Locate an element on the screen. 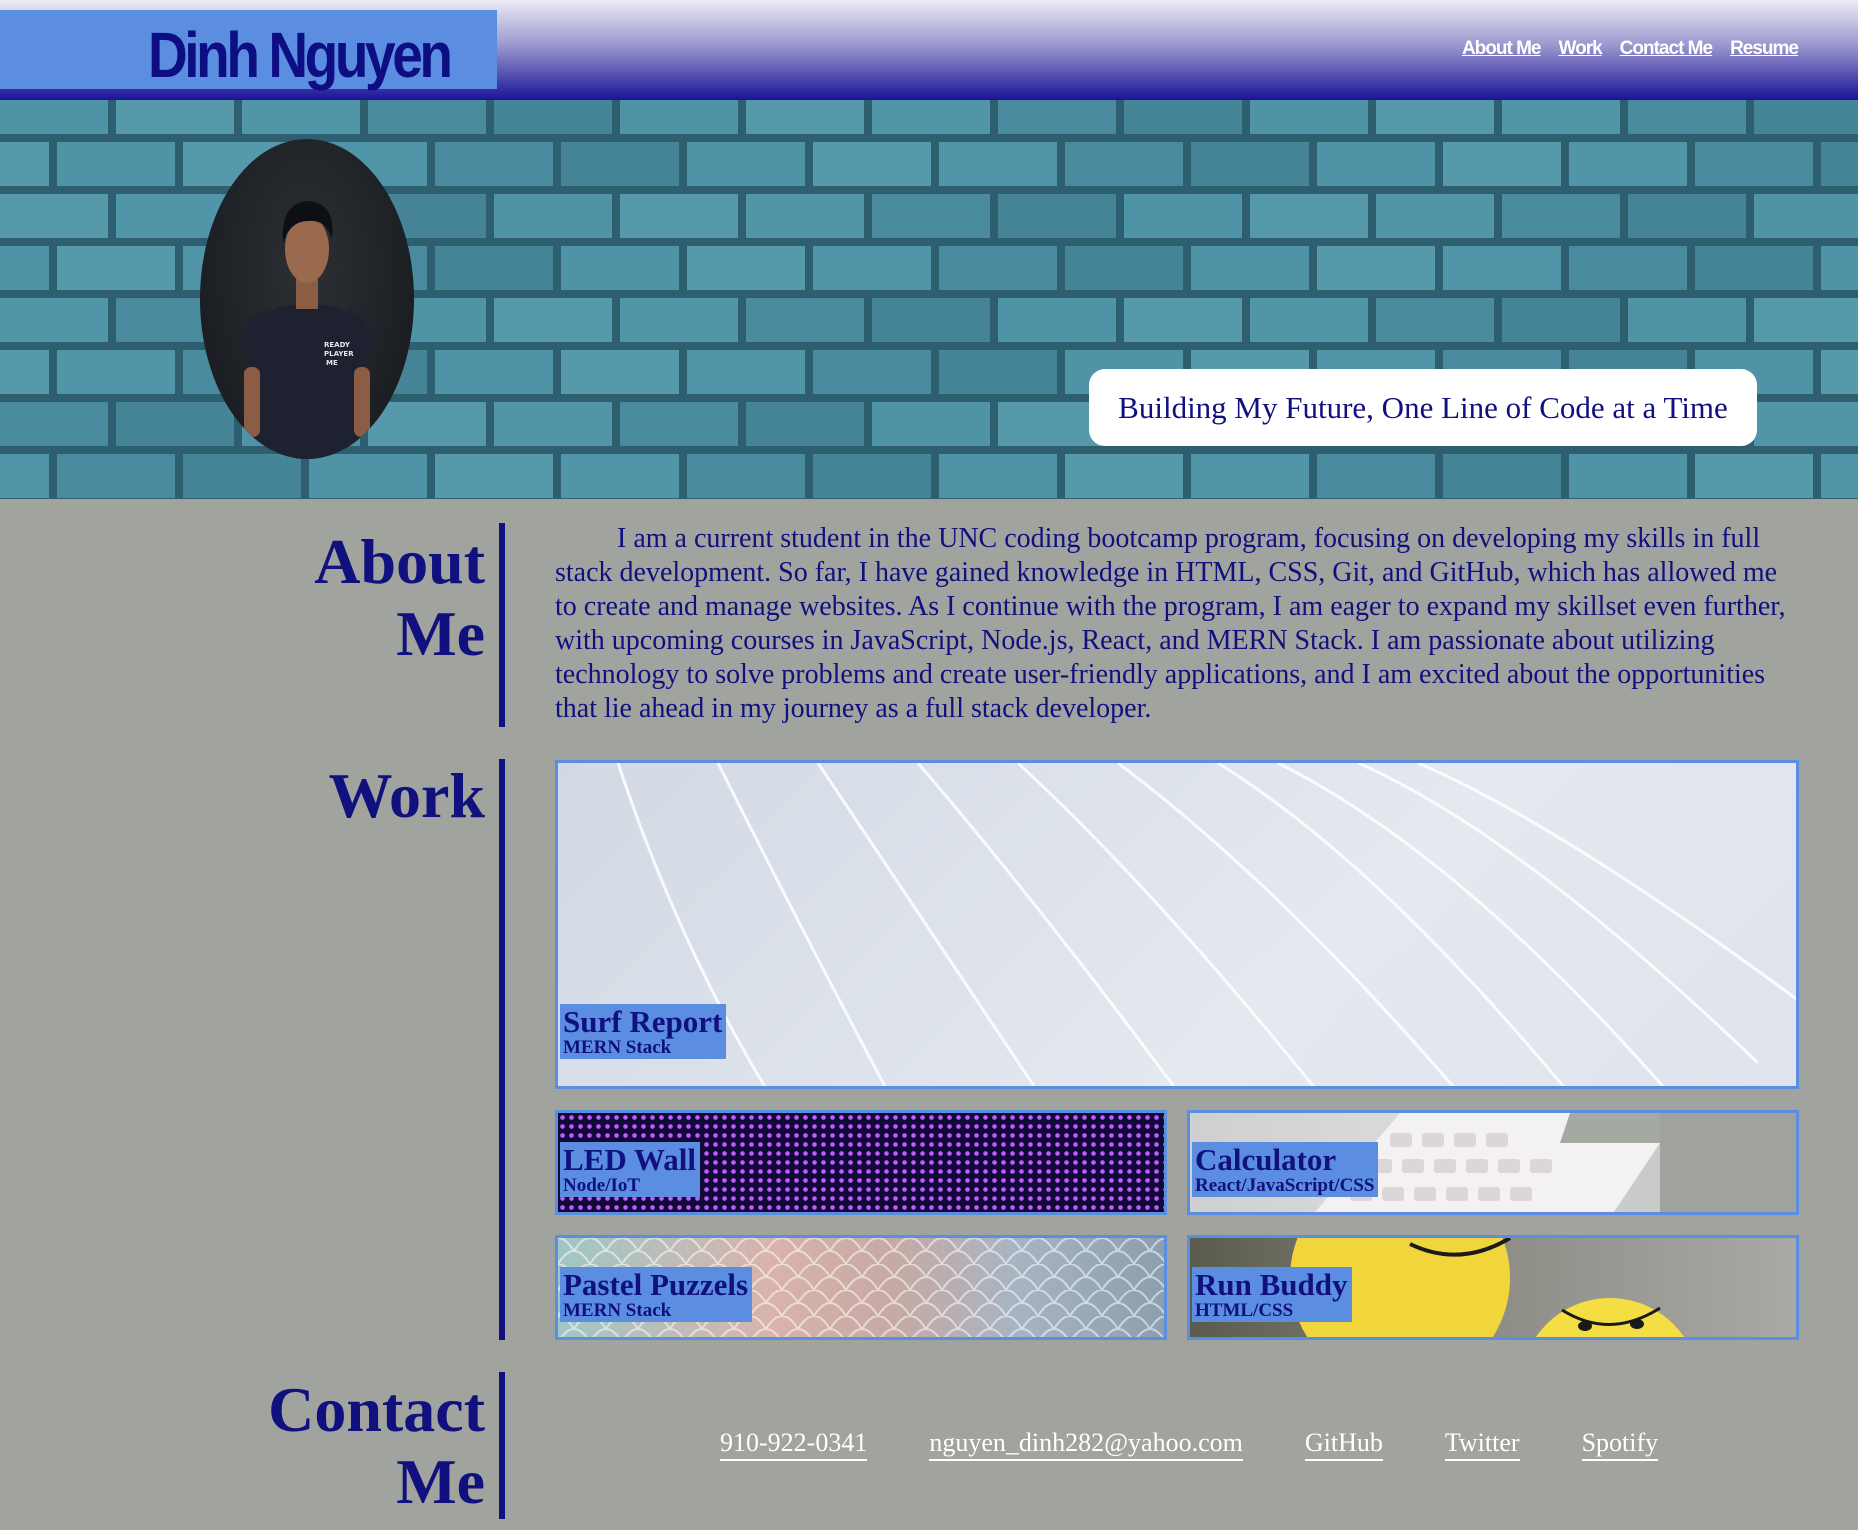  main-nav: About Me Work Contact Me Resume is located at coordinates (1630, 49).